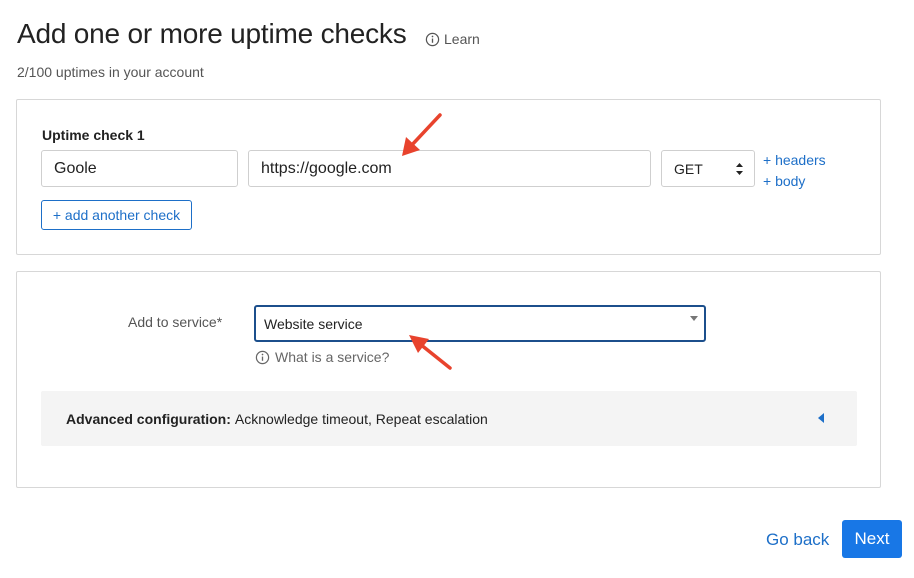 Image resolution: width=914 pixels, height=578 pixels. What do you see at coordinates (116, 215) in the screenshot?
I see `add-another-check-button: + add another check` at bounding box center [116, 215].